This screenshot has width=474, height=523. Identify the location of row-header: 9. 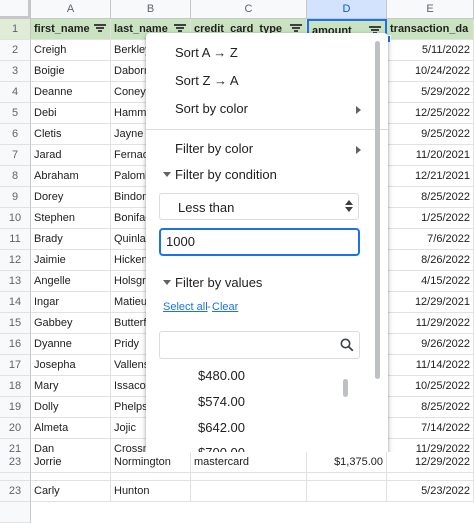
(15, 197).